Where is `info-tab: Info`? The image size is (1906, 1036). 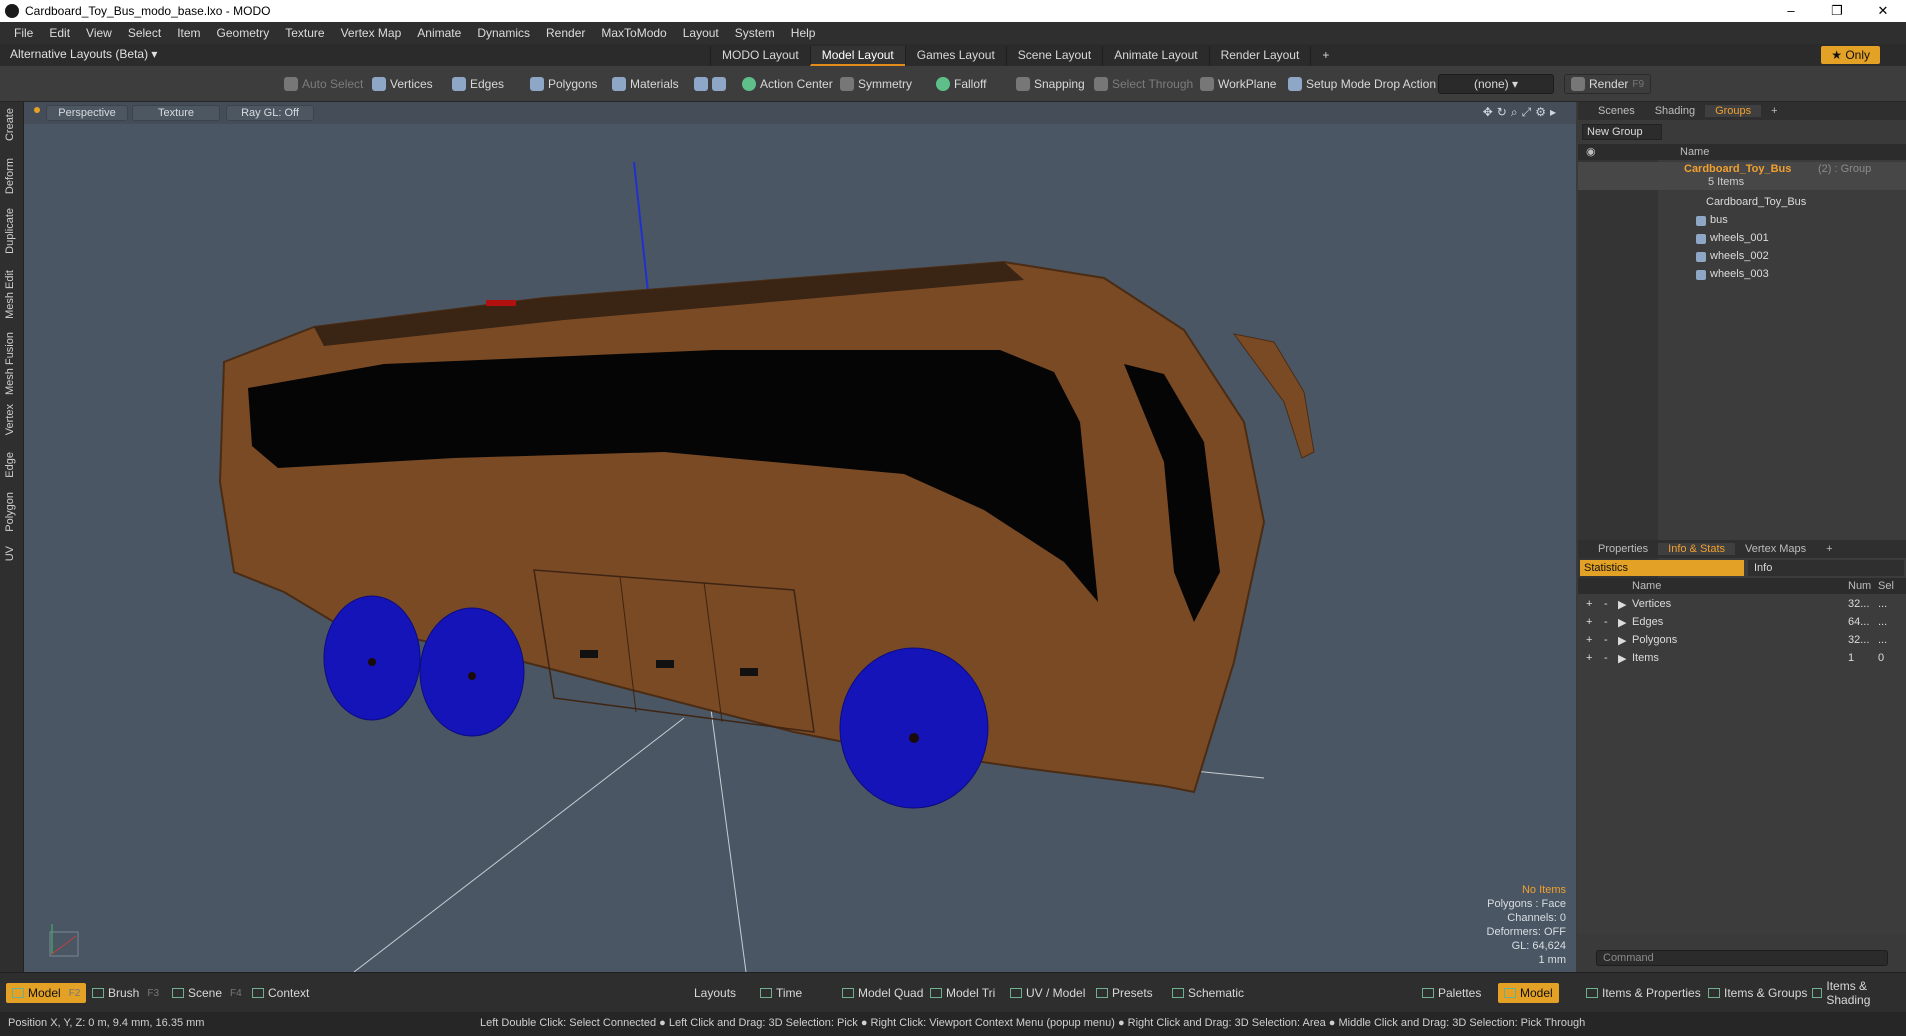 info-tab: Info is located at coordinates (1826, 568).